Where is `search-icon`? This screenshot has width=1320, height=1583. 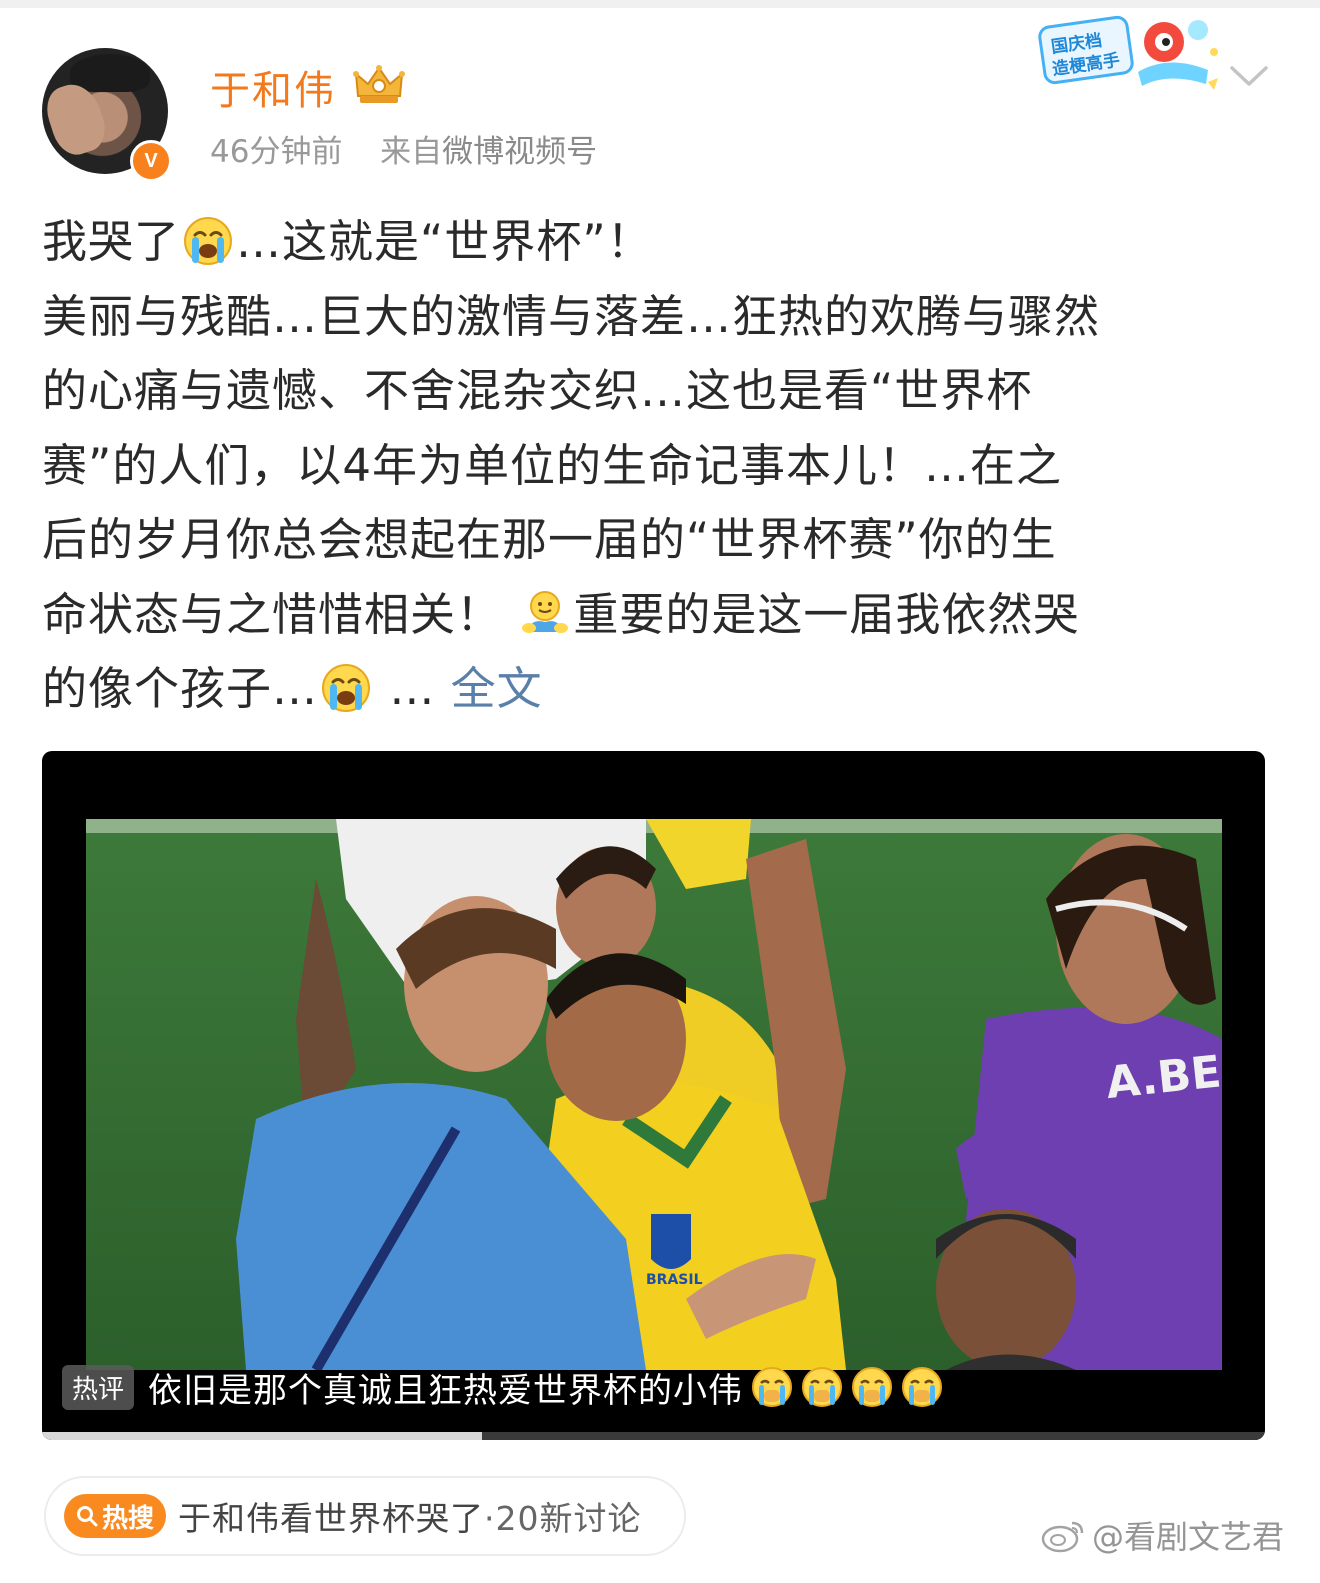
search-icon is located at coordinates (87, 1516).